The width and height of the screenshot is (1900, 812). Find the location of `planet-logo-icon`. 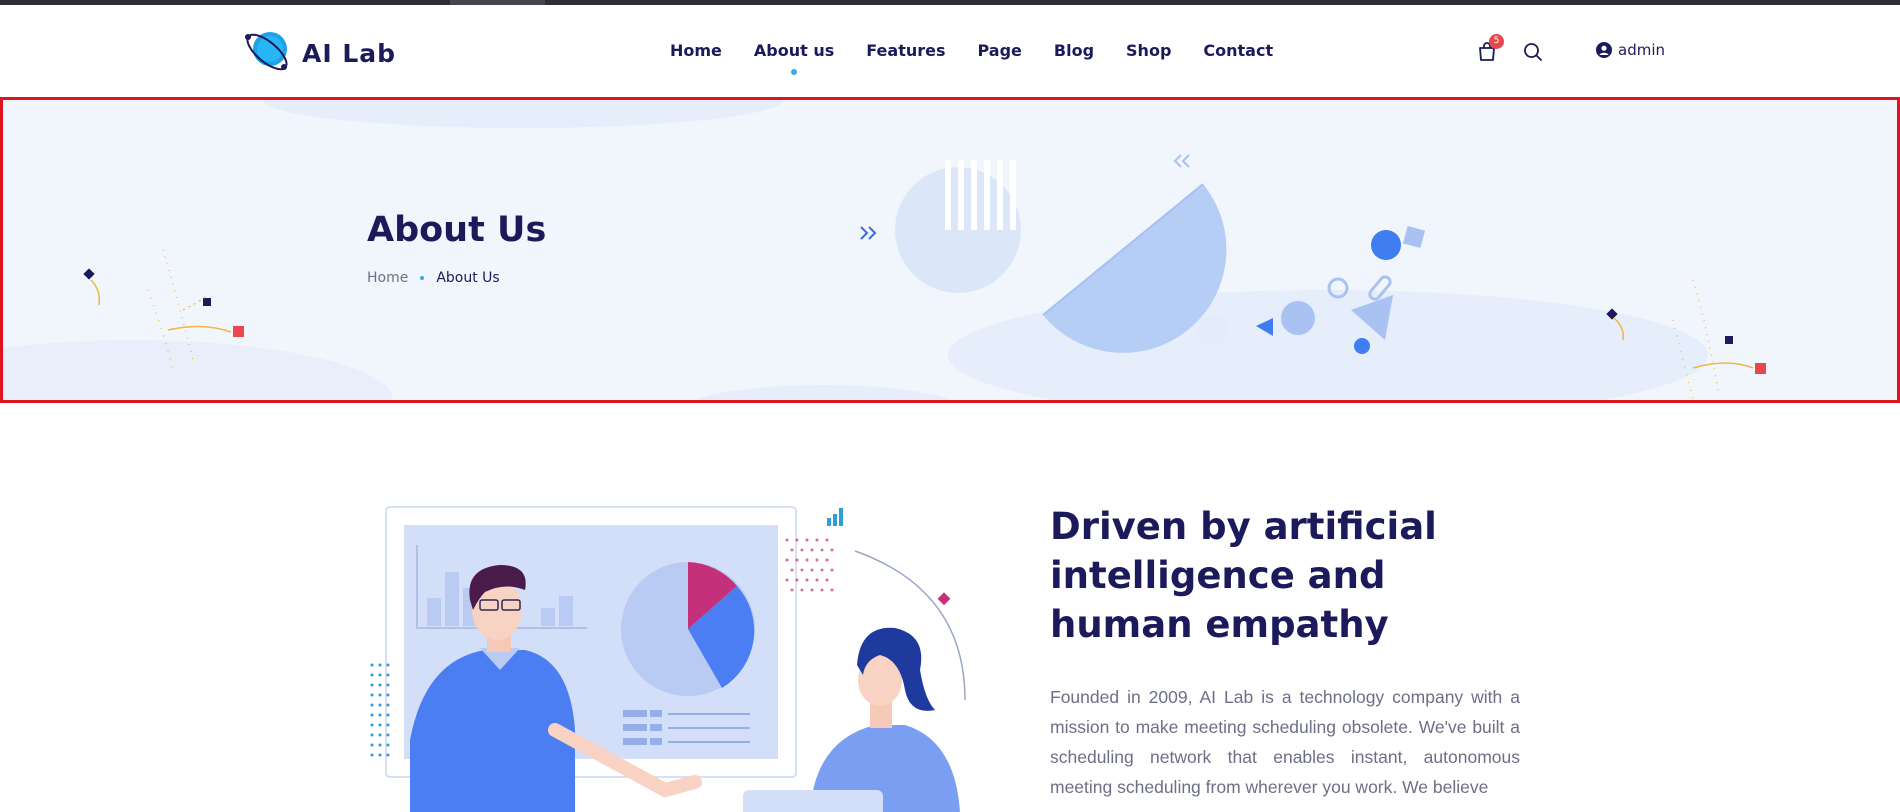

planet-logo-icon is located at coordinates (266, 51).